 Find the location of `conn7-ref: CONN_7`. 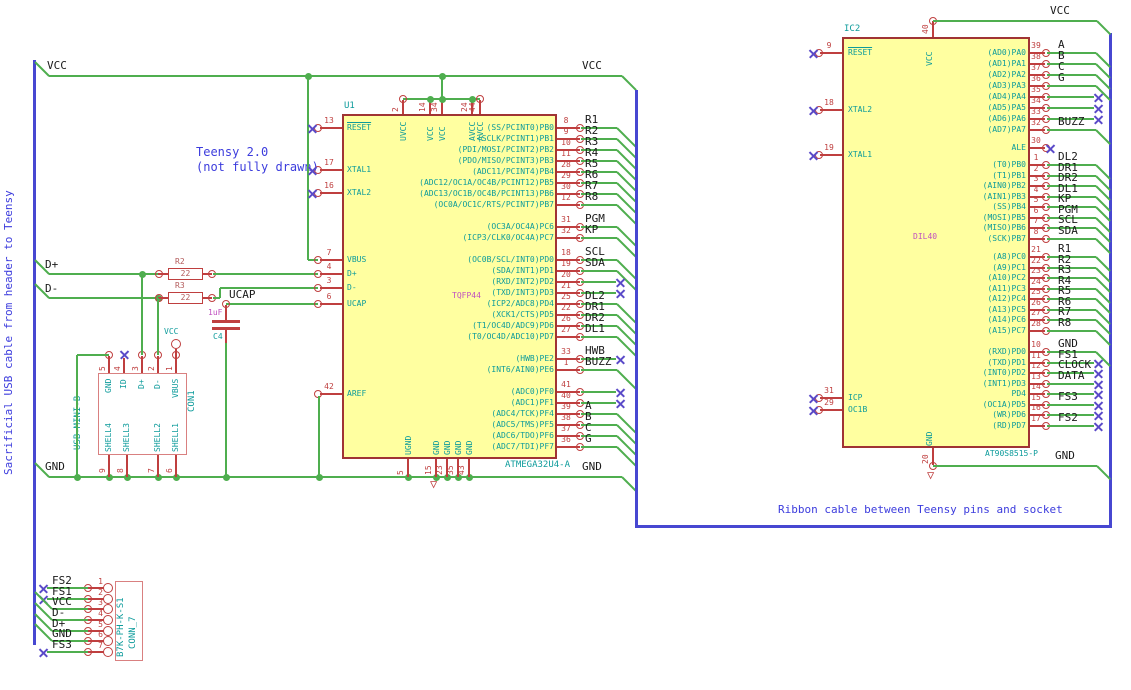

conn7-ref: CONN_7 is located at coordinates (133, 632).